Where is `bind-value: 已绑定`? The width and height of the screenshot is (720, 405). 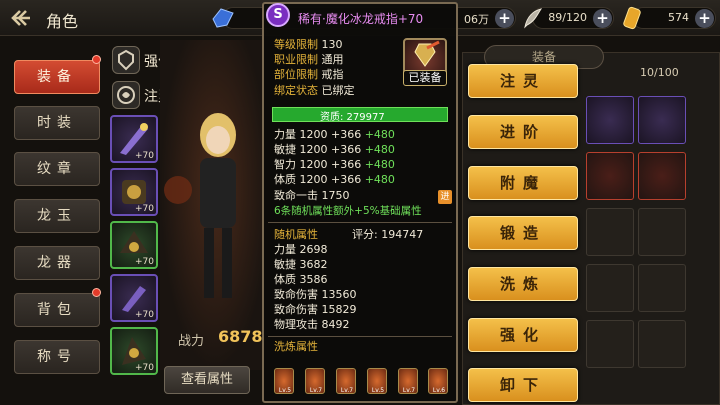
bind-value: 已绑定 is located at coordinates (338, 90).